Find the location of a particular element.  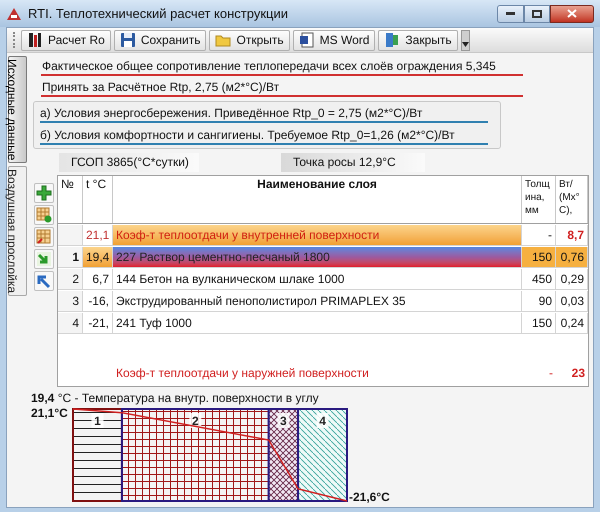

grid-delete-icon is located at coordinates (44, 237).